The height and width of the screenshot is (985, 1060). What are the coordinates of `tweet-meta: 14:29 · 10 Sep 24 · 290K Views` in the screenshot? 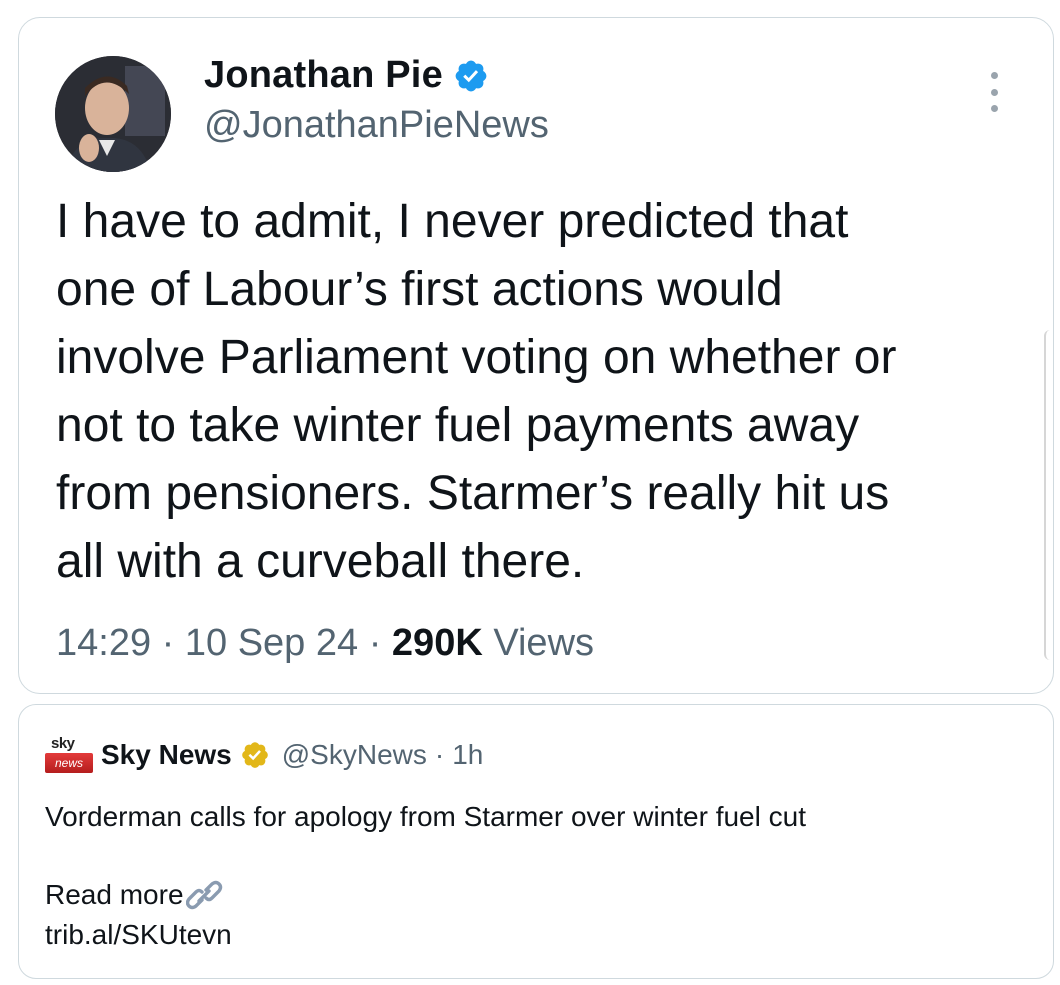 It's located at (325, 643).